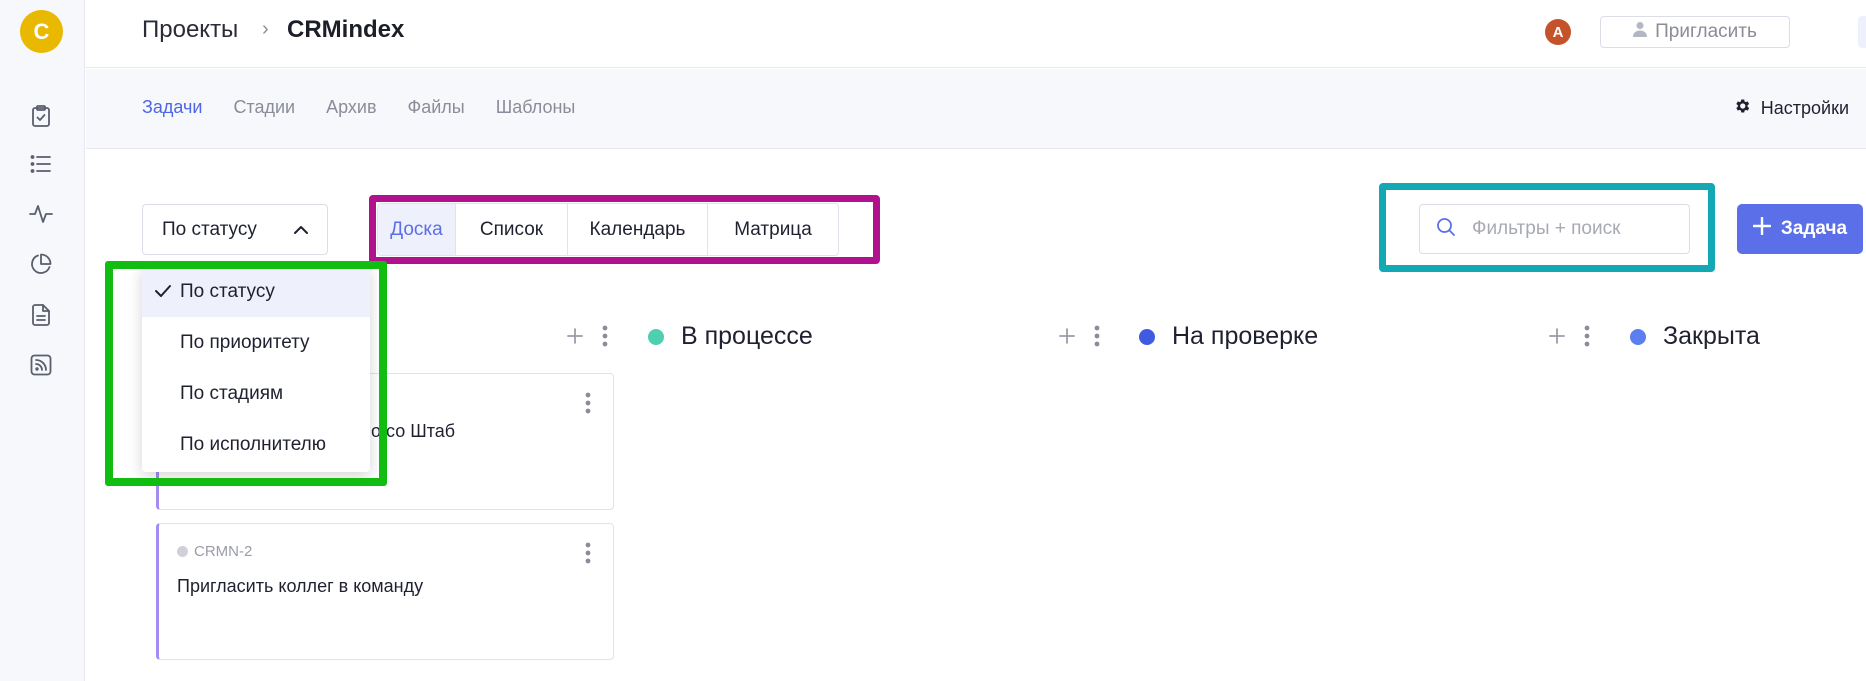 The image size is (1866, 681). I want to click on top-bar: Проекты › CRMindex A Пригласить A, so click(976, 34).